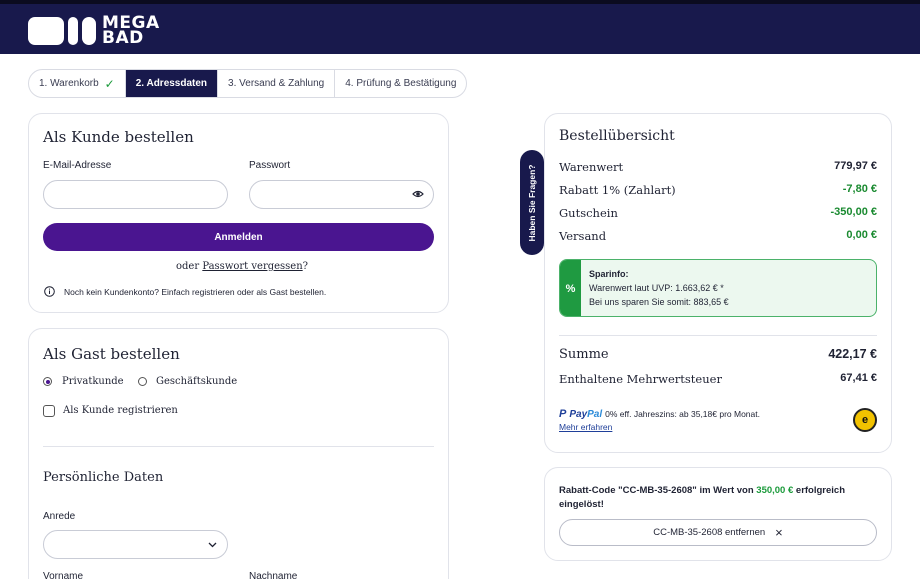 The width and height of the screenshot is (920, 579). What do you see at coordinates (718, 354) in the screenshot?
I see `summary-total: Summe 422,17 €` at bounding box center [718, 354].